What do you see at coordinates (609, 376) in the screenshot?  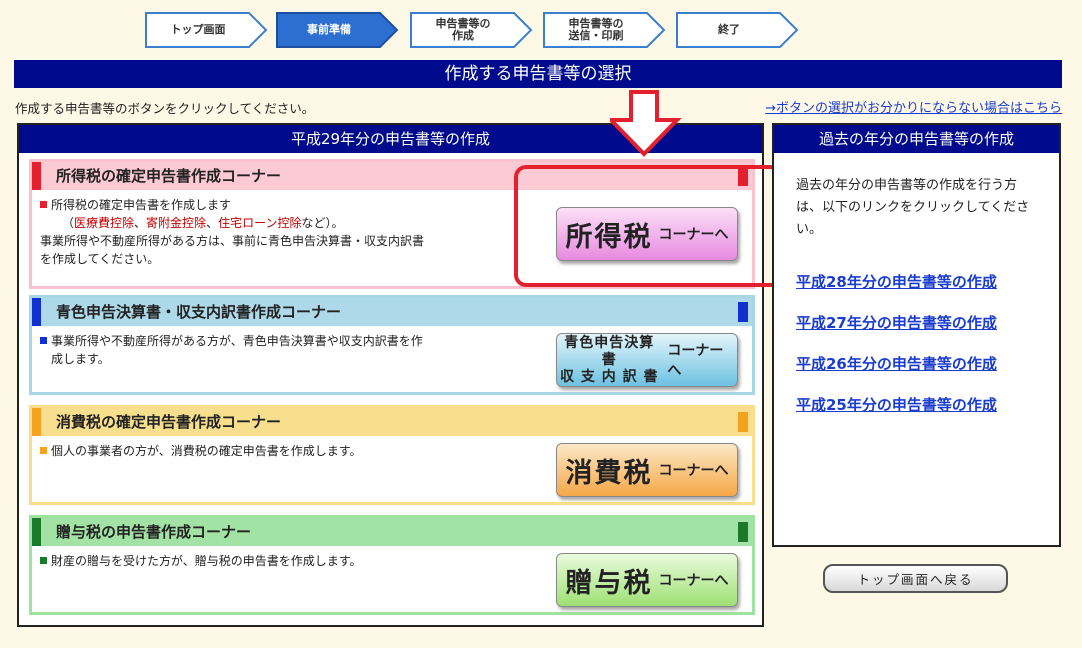 I see `button-label-line2: 収 支 内 訳 書` at bounding box center [609, 376].